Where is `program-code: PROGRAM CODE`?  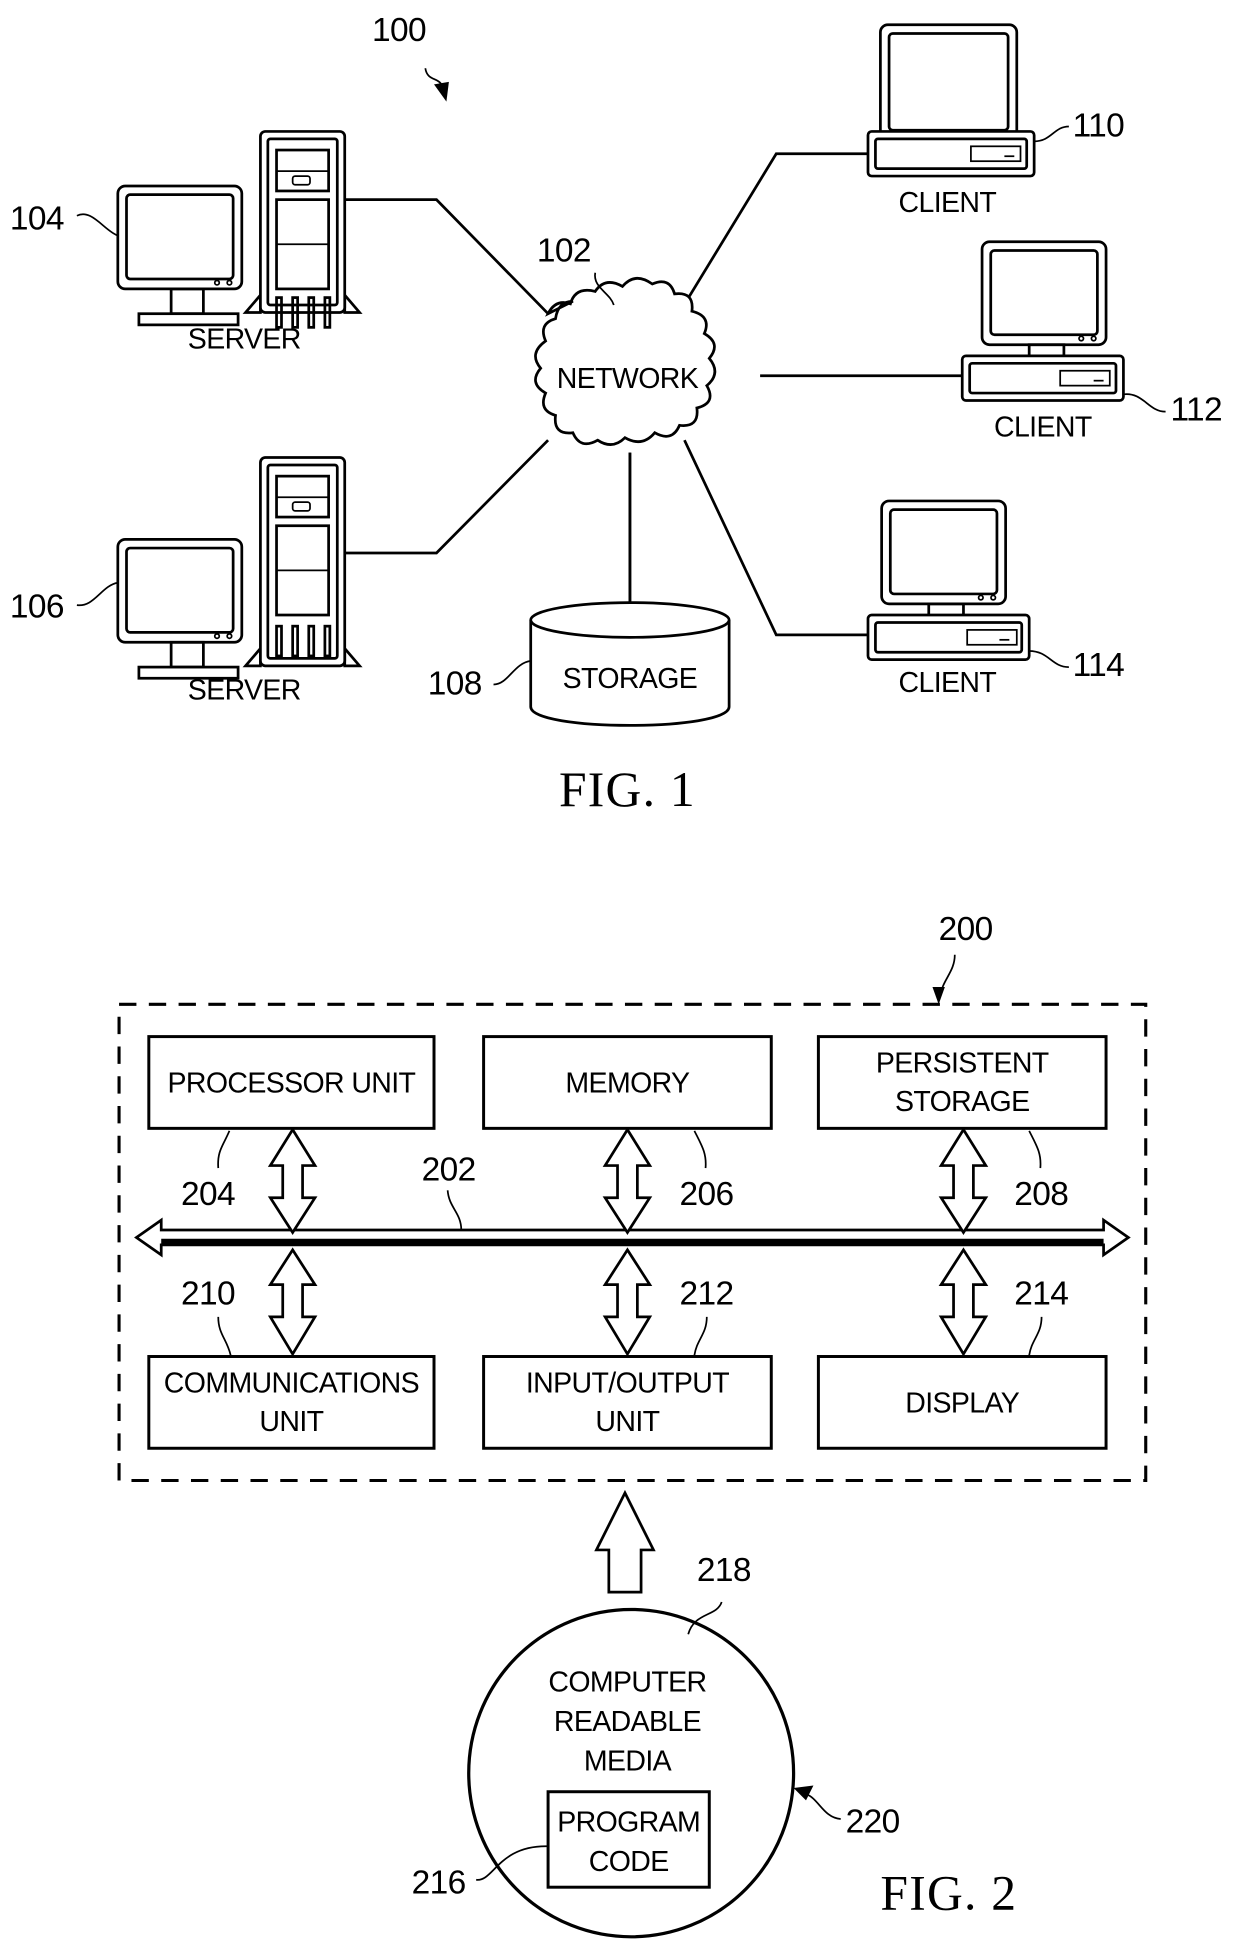
program-code: PROGRAM CODE is located at coordinates (628, 1839).